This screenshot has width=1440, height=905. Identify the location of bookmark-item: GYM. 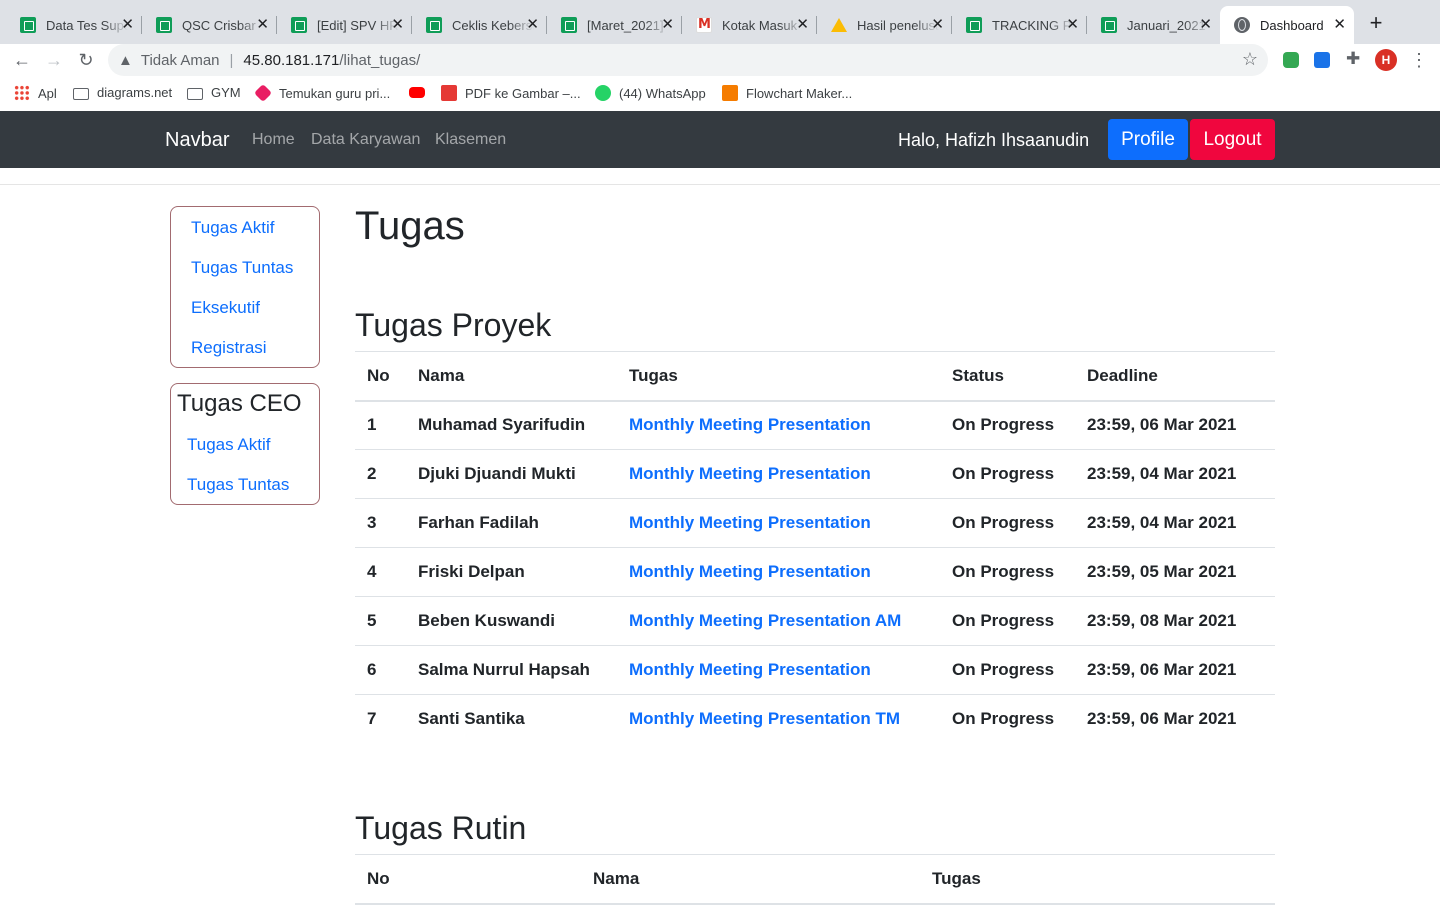
(214, 92).